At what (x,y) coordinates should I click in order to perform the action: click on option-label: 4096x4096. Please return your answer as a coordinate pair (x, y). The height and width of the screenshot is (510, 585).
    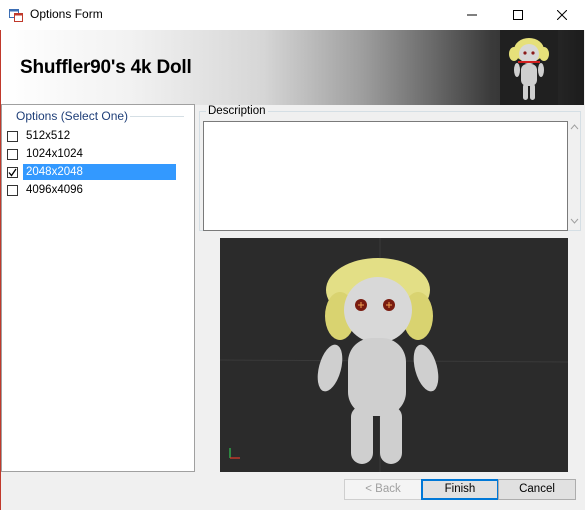
    Looking at the image, I should click on (54, 190).